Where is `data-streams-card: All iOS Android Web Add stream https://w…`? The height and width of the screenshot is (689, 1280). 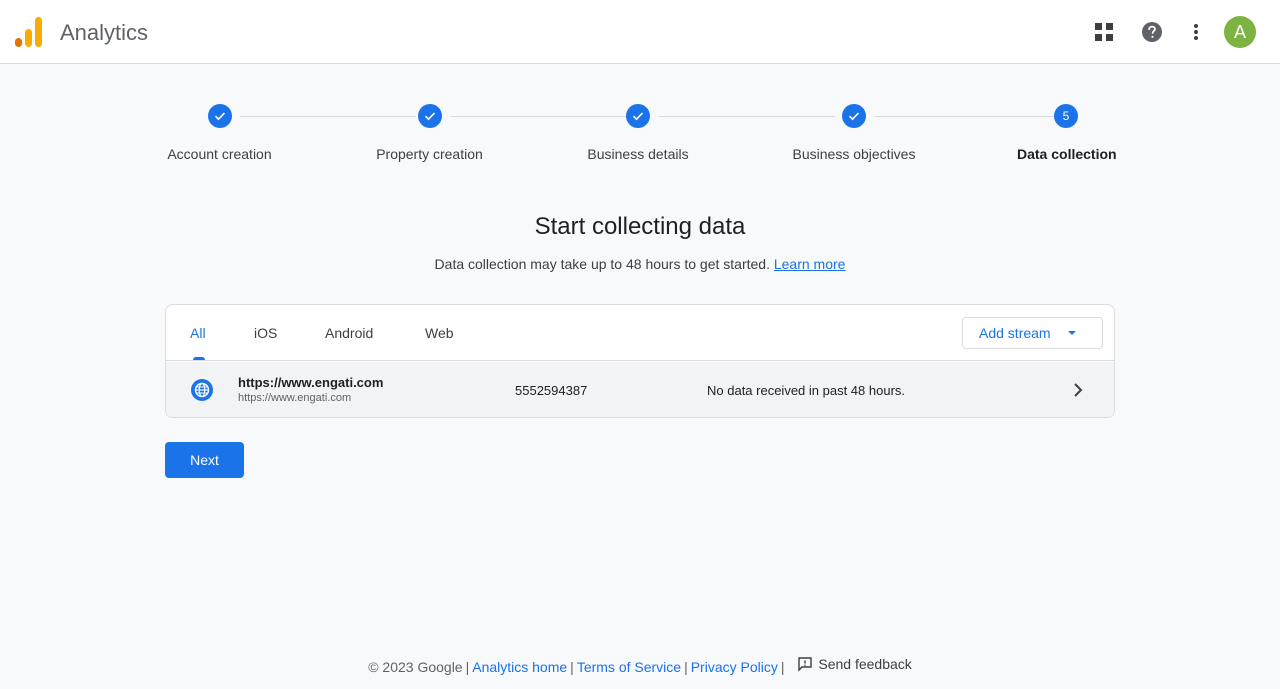 data-streams-card: All iOS Android Web Add stream https://w… is located at coordinates (640, 361).